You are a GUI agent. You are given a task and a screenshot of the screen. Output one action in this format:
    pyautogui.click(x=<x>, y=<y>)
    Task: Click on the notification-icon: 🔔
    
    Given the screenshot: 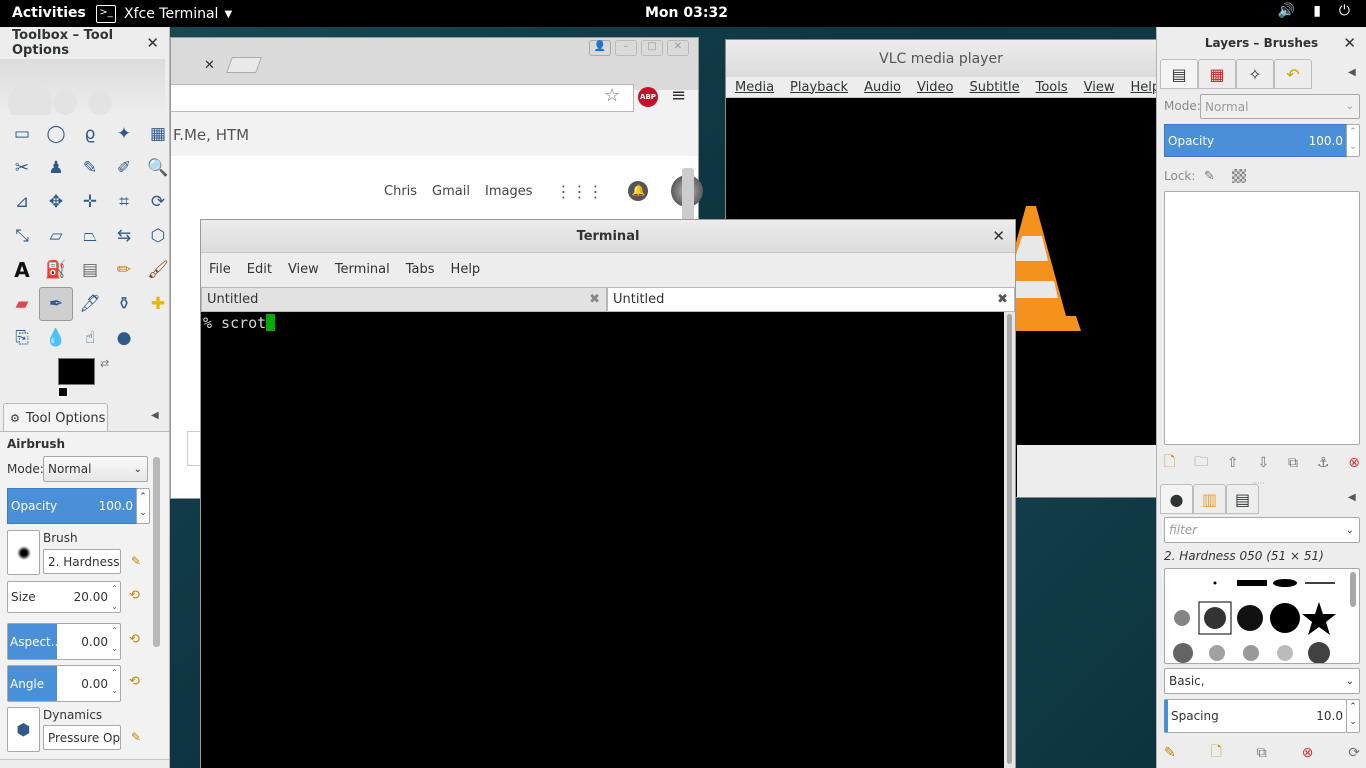 What is the action you would take?
    pyautogui.click(x=638, y=191)
    